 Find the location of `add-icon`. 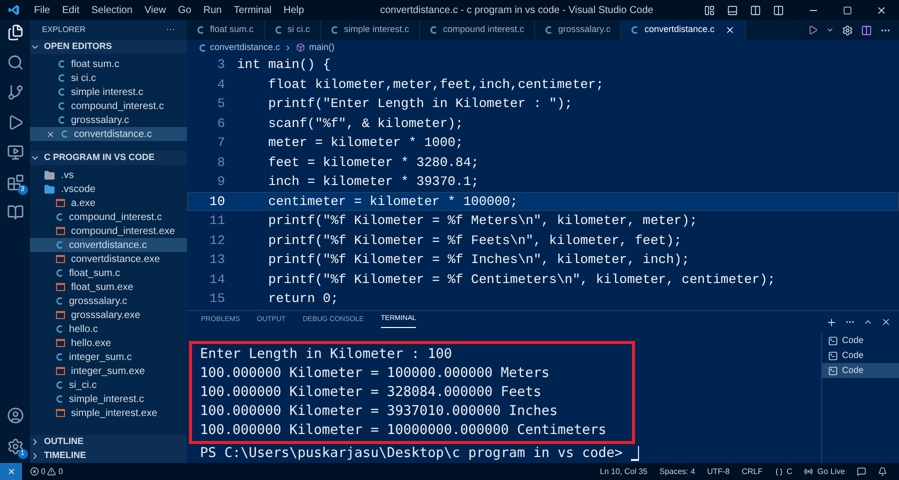

add-icon is located at coordinates (831, 322).